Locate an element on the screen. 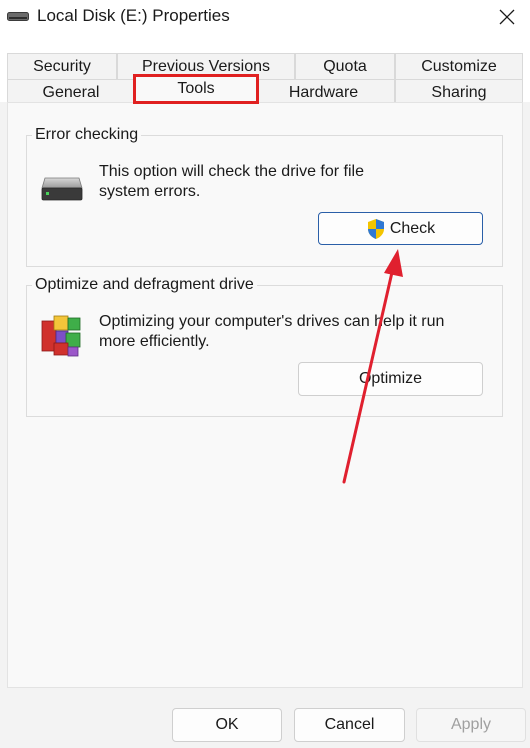 The width and height of the screenshot is (530, 748). error-checking-desc-line2: system errors. is located at coordinates (150, 191).